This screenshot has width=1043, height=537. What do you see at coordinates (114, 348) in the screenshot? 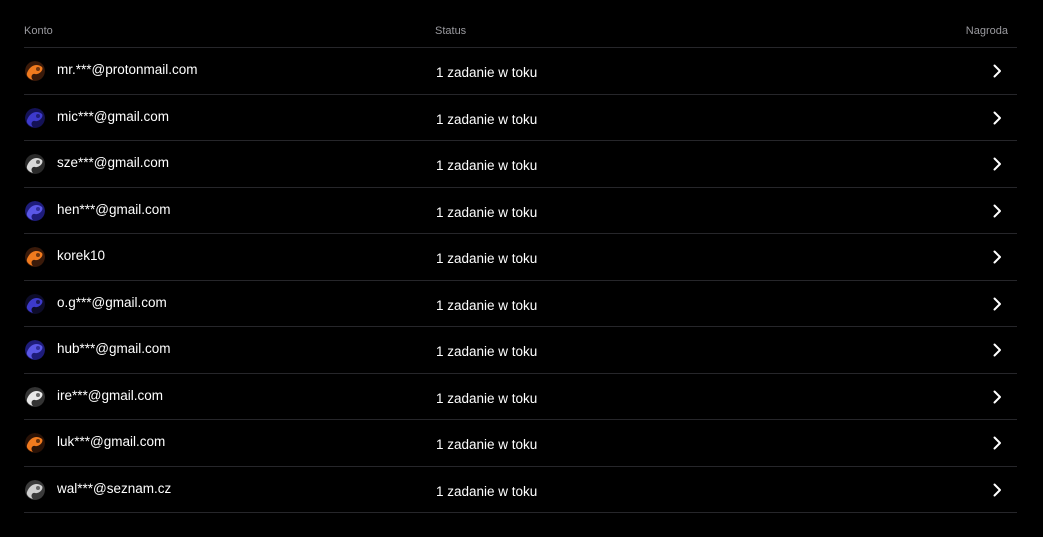
I see `account-email: hub***@gmail.com` at bounding box center [114, 348].